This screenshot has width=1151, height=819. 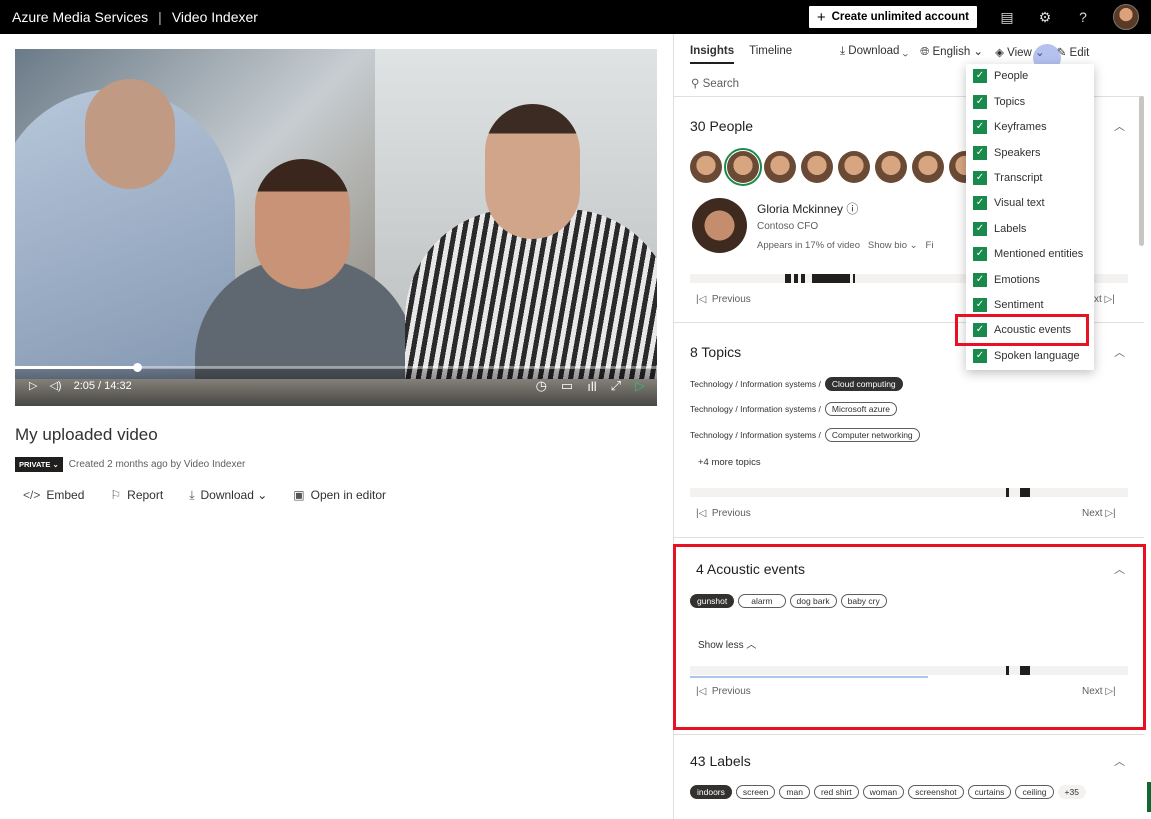 I want to click on report-button: ⚐ Report, so click(x=136, y=495).